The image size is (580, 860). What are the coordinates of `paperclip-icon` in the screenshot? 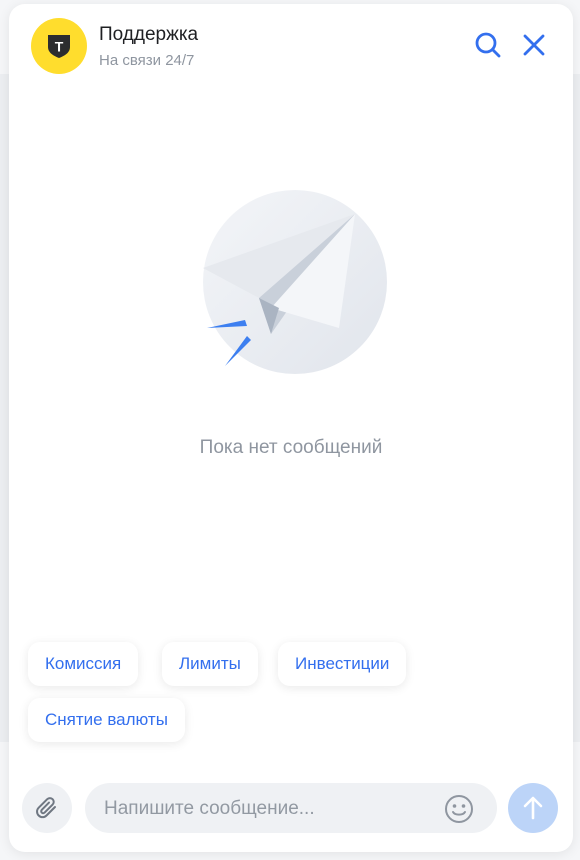 It's located at (46, 808).